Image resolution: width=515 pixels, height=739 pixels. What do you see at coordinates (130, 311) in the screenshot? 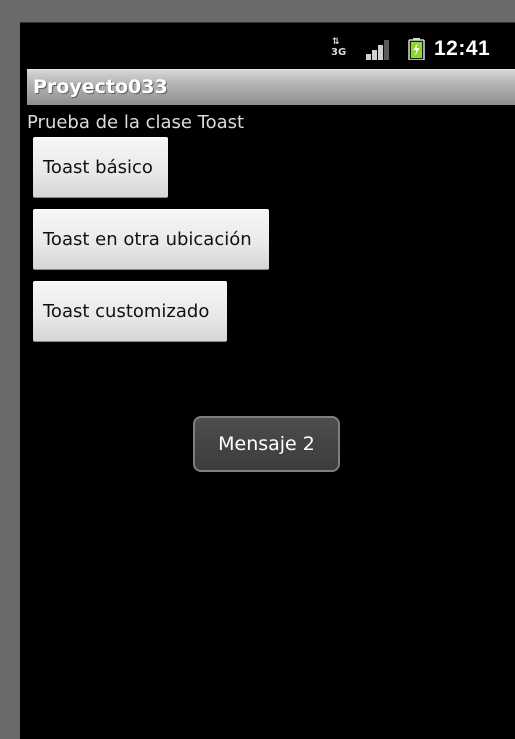
I see `toast-custom-button: Toast customizado` at bounding box center [130, 311].